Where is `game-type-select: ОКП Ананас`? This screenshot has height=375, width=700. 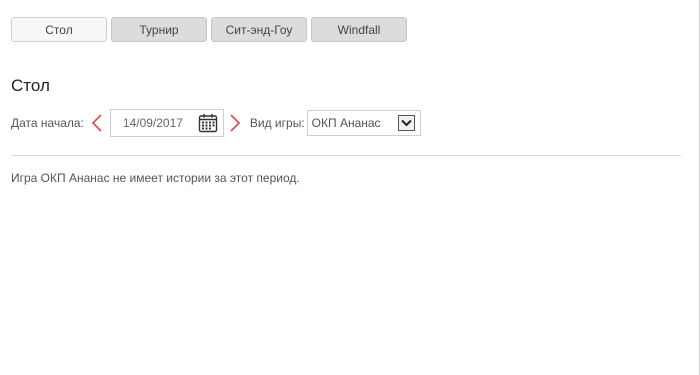
game-type-select: ОКП Ананас is located at coordinates (363, 123).